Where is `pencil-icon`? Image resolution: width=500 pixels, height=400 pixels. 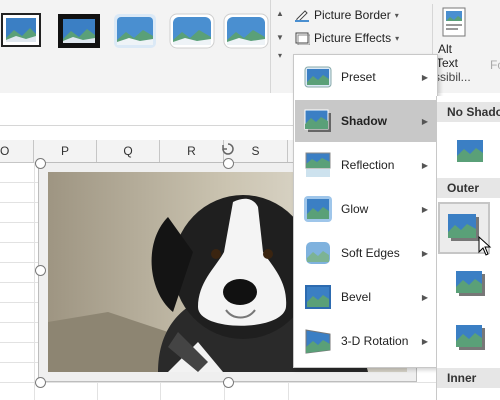 pencil-icon is located at coordinates (302, 16).